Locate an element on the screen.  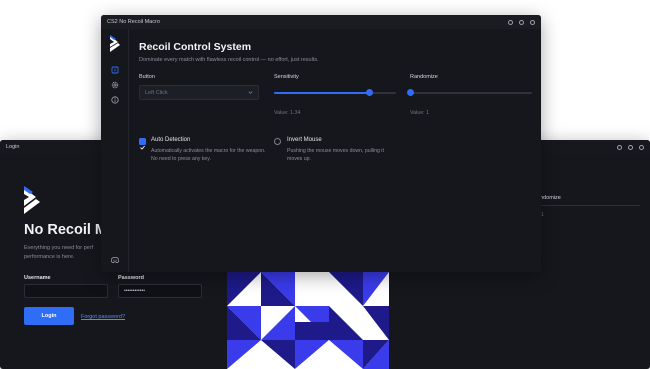
sensitivity-slider is located at coordinates (335, 93).